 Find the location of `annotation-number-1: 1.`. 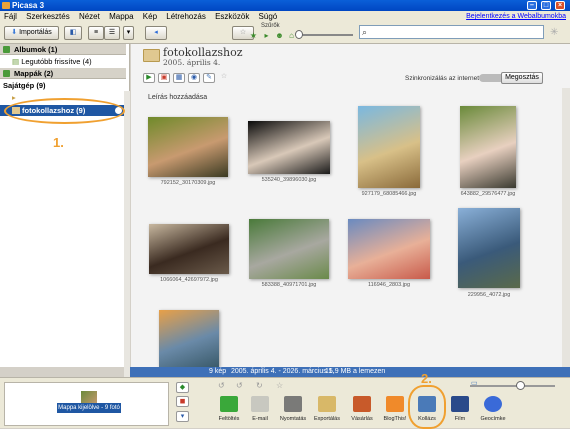

annotation-number-1: 1. is located at coordinates (58, 142).